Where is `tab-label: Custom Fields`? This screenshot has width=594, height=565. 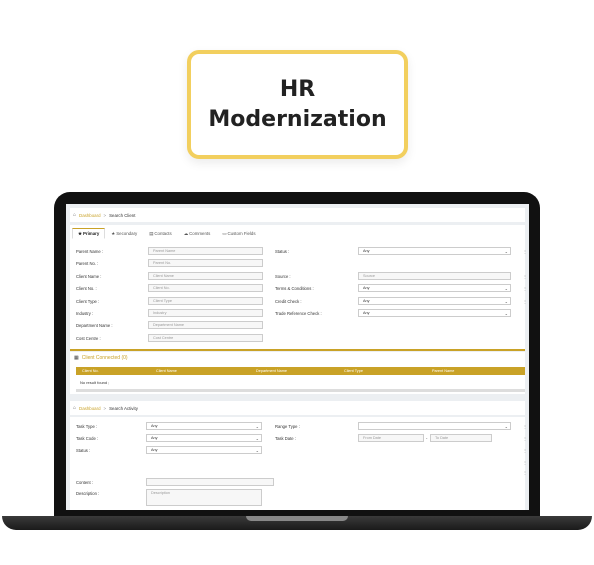 tab-label: Custom Fields is located at coordinates (241, 233).